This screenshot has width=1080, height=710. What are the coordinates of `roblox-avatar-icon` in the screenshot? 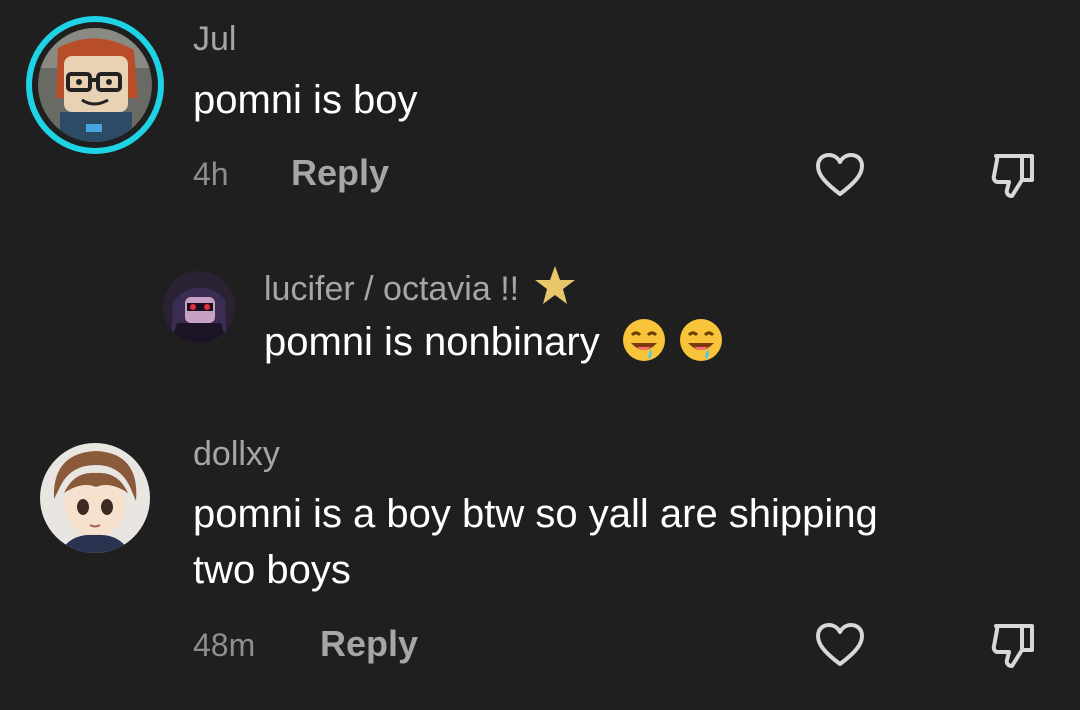 It's located at (95, 85).